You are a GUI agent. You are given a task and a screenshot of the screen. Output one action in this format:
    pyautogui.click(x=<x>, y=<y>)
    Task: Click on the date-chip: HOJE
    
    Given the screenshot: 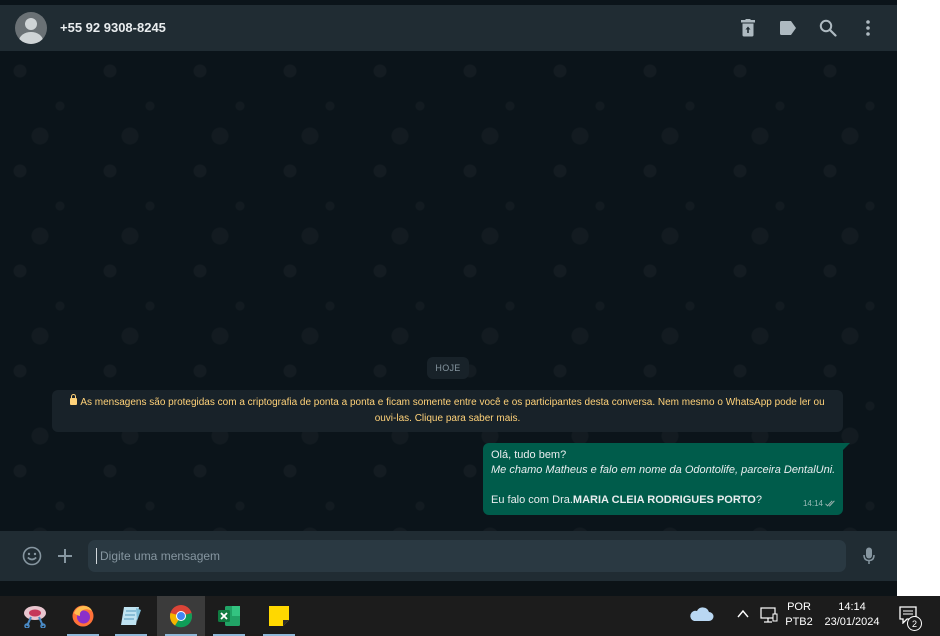 What is the action you would take?
    pyautogui.click(x=448, y=368)
    